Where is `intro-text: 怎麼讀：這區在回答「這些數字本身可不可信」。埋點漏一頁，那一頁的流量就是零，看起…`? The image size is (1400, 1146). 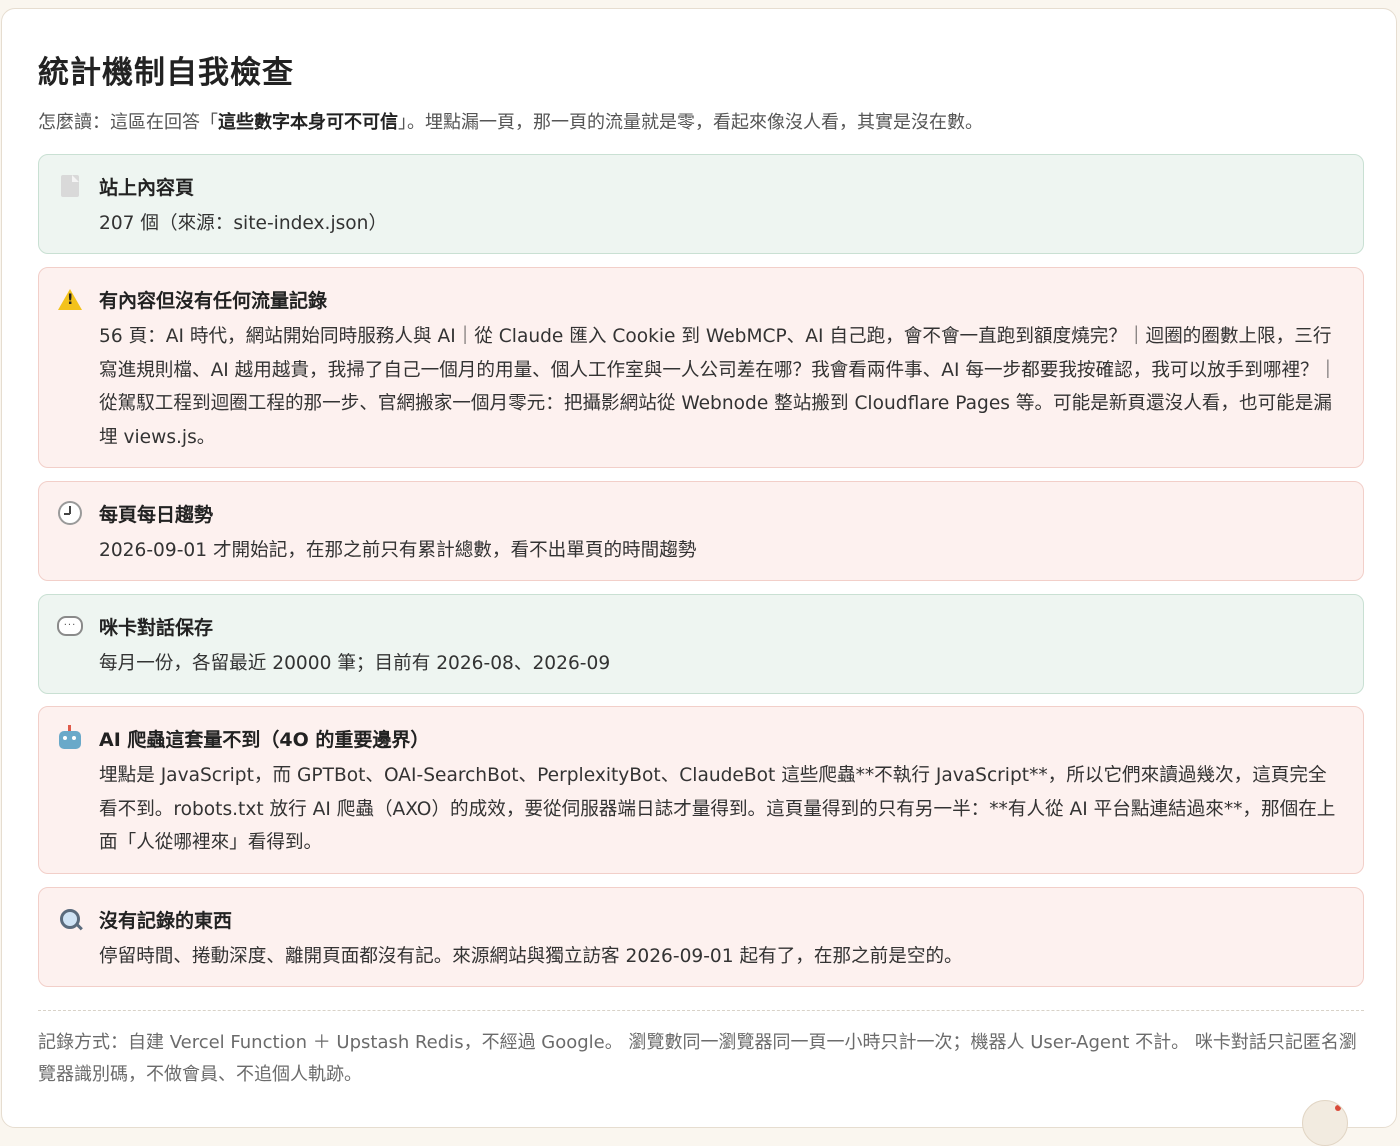 intro-text: 怎麼讀：這區在回答「這些數字本身可不可信」。埋點漏一頁，那一頁的流量就是零，看起… is located at coordinates (510, 121).